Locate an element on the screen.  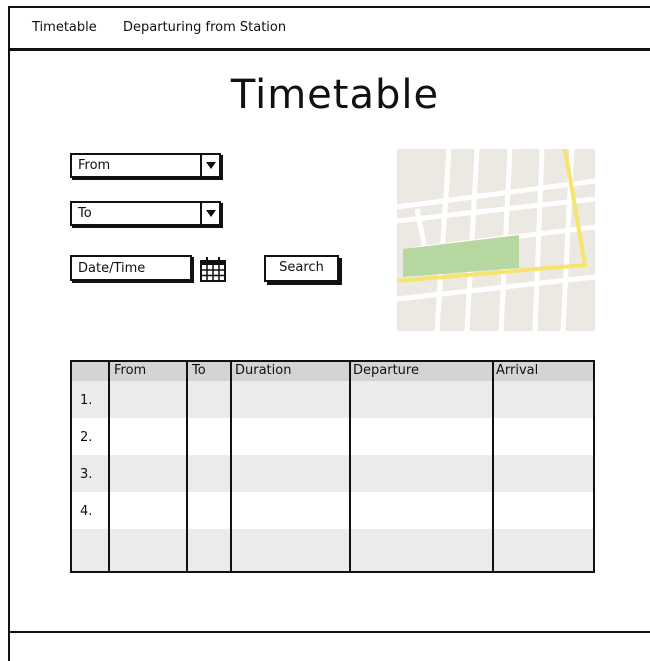
table-row is located at coordinates (332, 550).